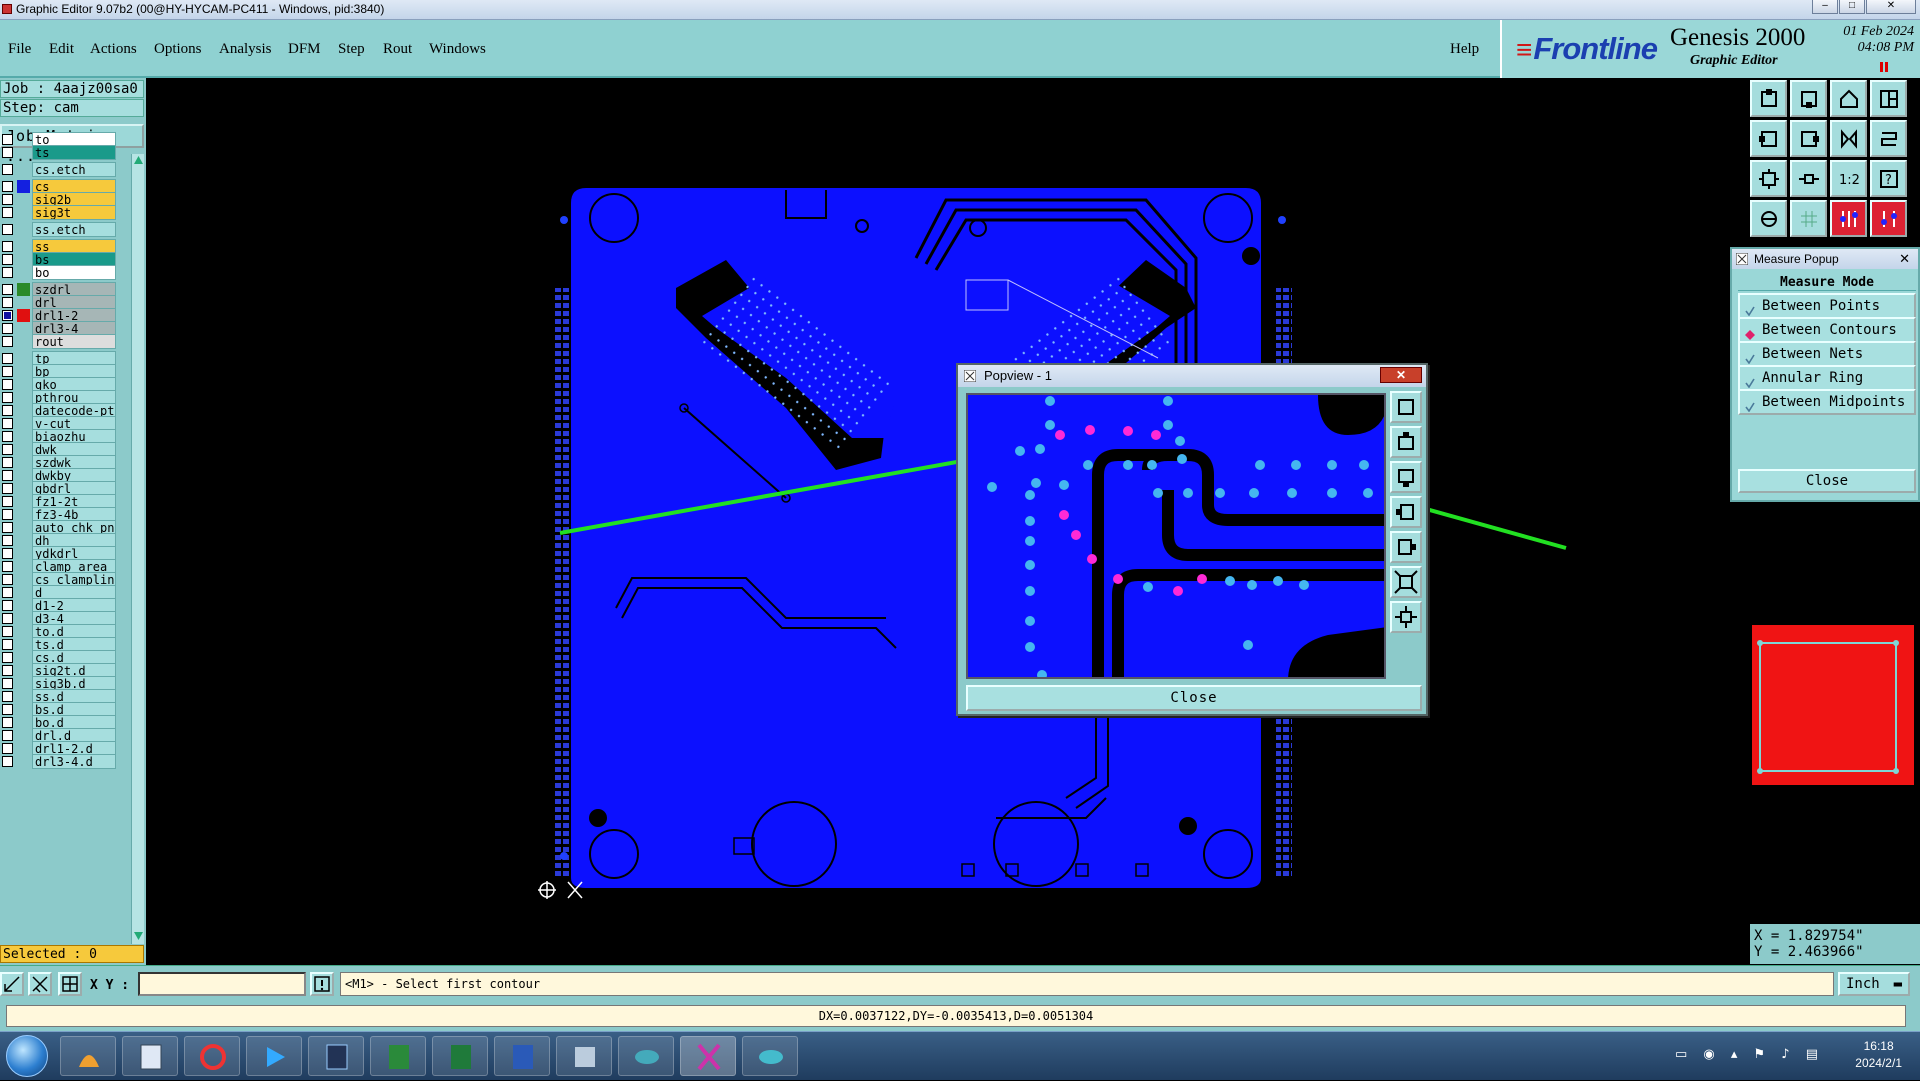 This screenshot has height=1081, width=1920. I want to click on net-highlight-icon, so click(1848, 218).